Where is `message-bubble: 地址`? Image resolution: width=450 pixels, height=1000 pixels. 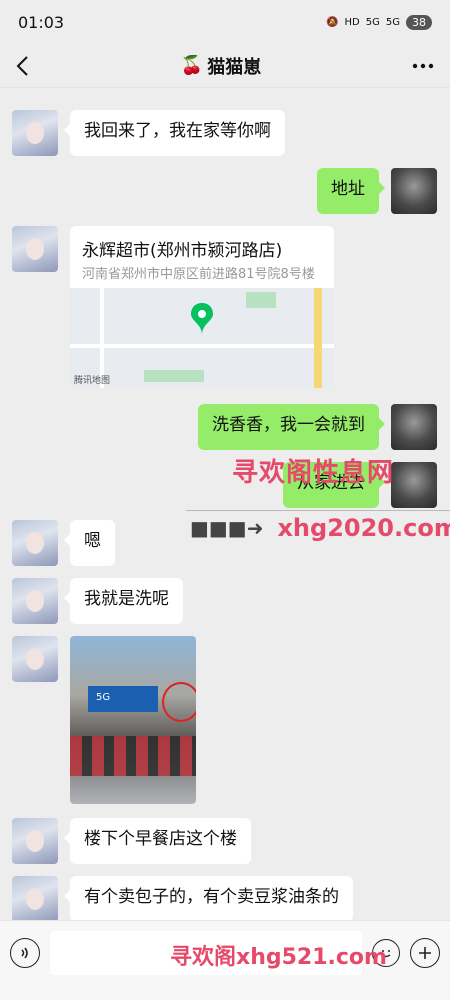 message-bubble: 地址 is located at coordinates (351, 191).